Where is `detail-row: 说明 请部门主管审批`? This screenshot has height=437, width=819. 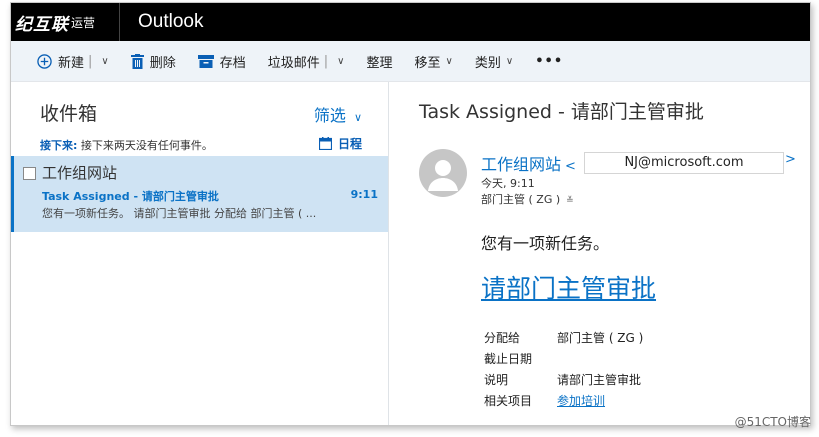
detail-row: 说明 请部门主管审批 is located at coordinates (563, 379).